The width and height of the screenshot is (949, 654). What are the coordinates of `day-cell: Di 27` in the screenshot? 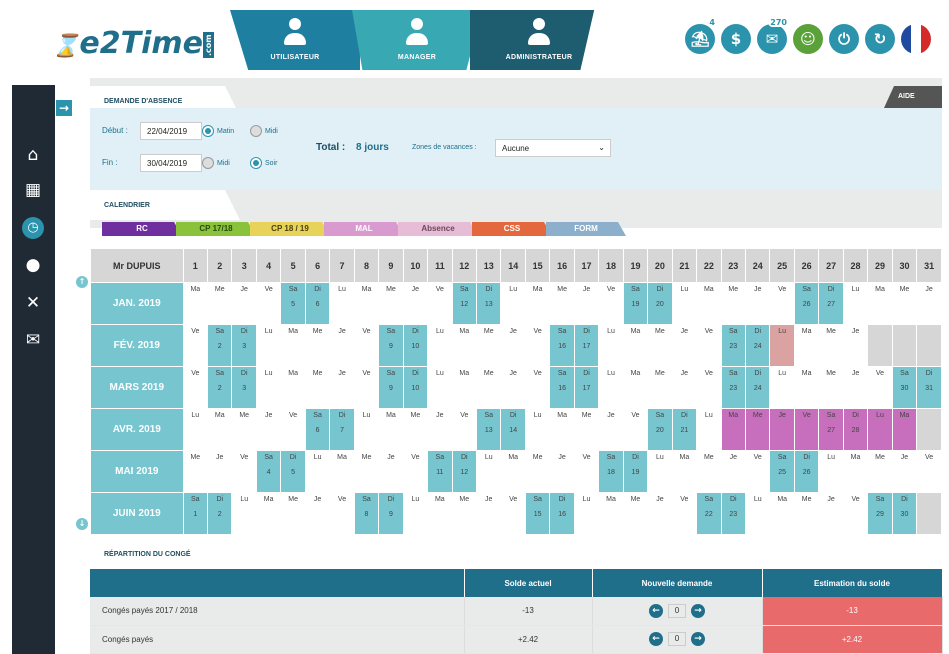 It's located at (831, 303).